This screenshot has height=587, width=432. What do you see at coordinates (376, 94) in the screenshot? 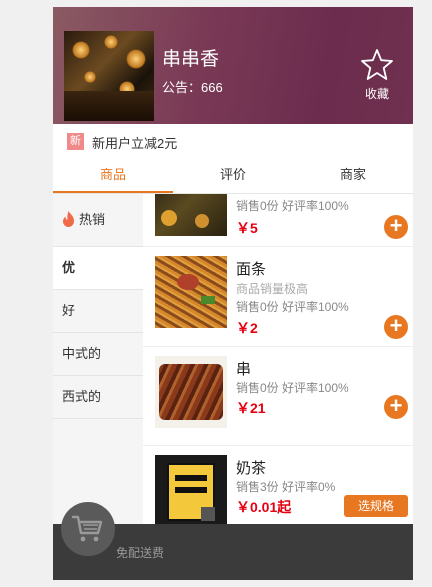
I see `favorite-label: 收藏` at bounding box center [376, 94].